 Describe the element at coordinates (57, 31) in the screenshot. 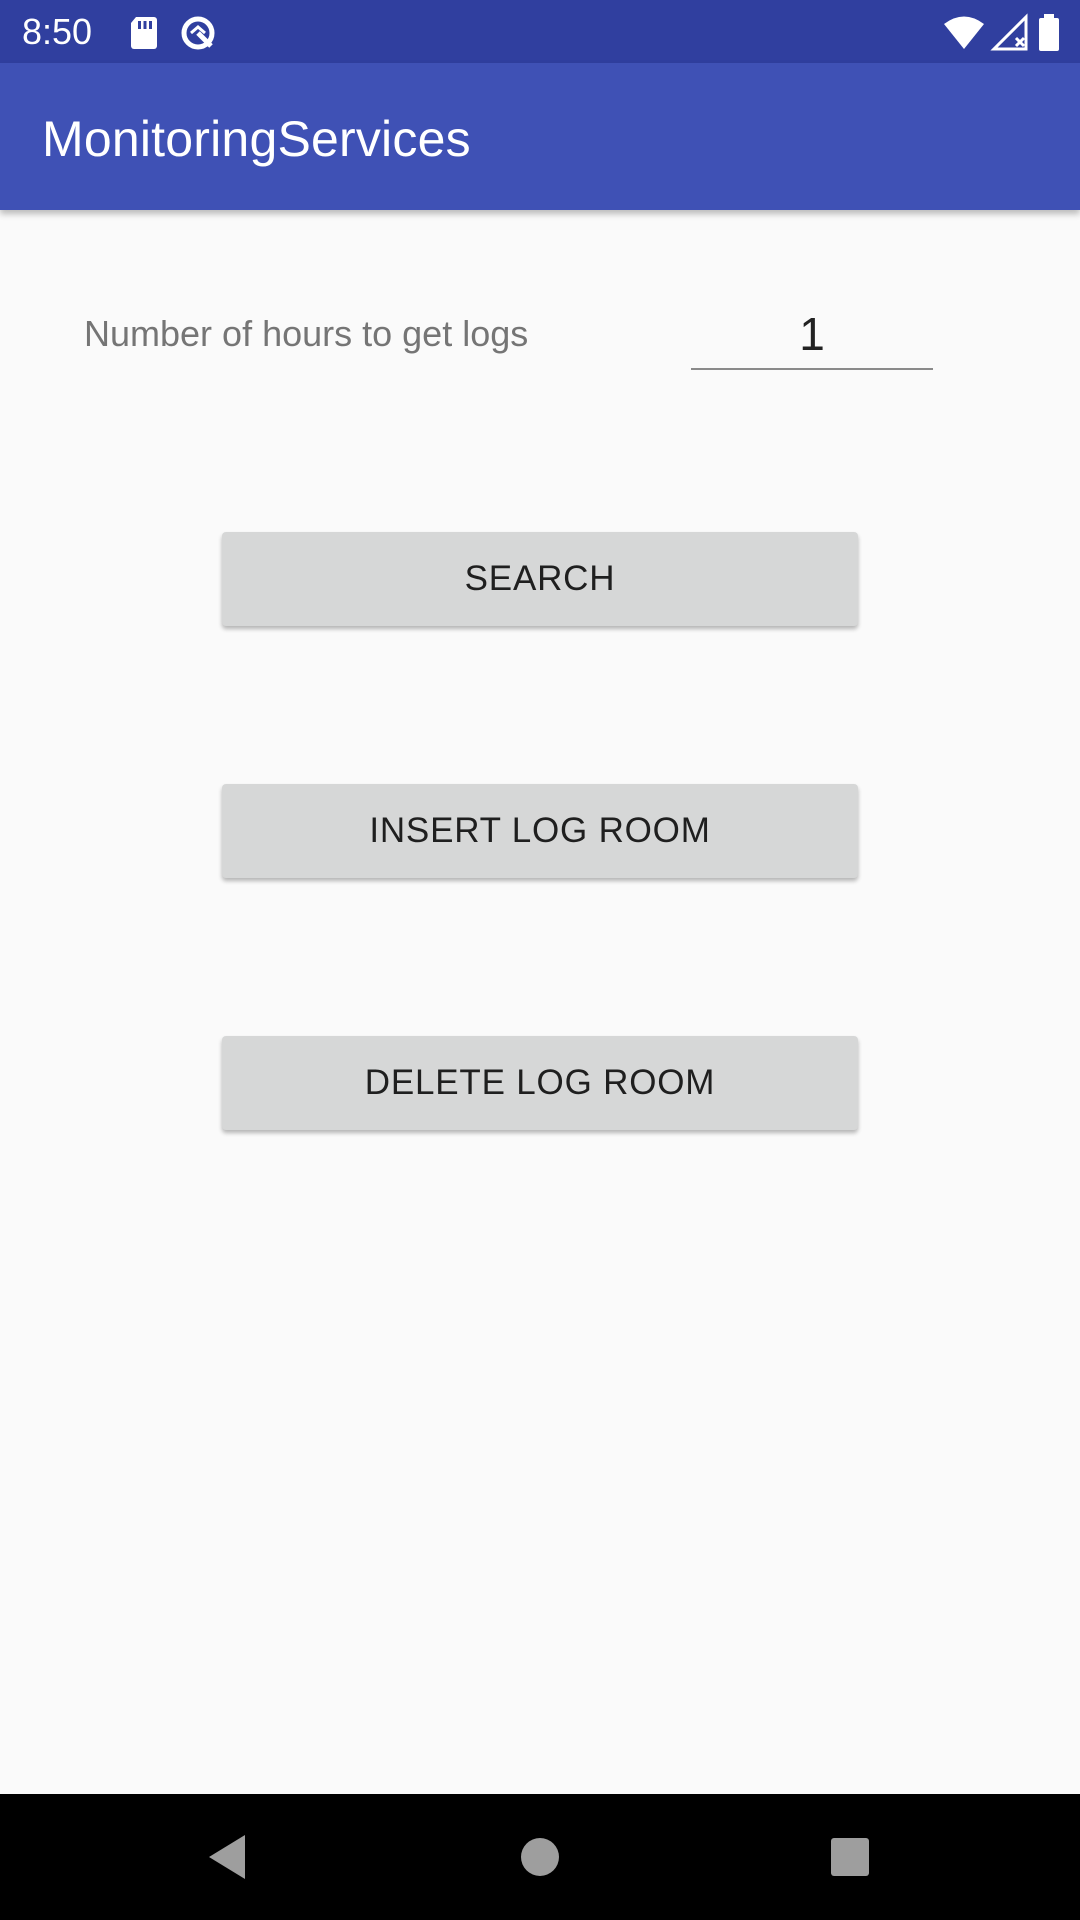

I see `status-time: 8:50` at that location.